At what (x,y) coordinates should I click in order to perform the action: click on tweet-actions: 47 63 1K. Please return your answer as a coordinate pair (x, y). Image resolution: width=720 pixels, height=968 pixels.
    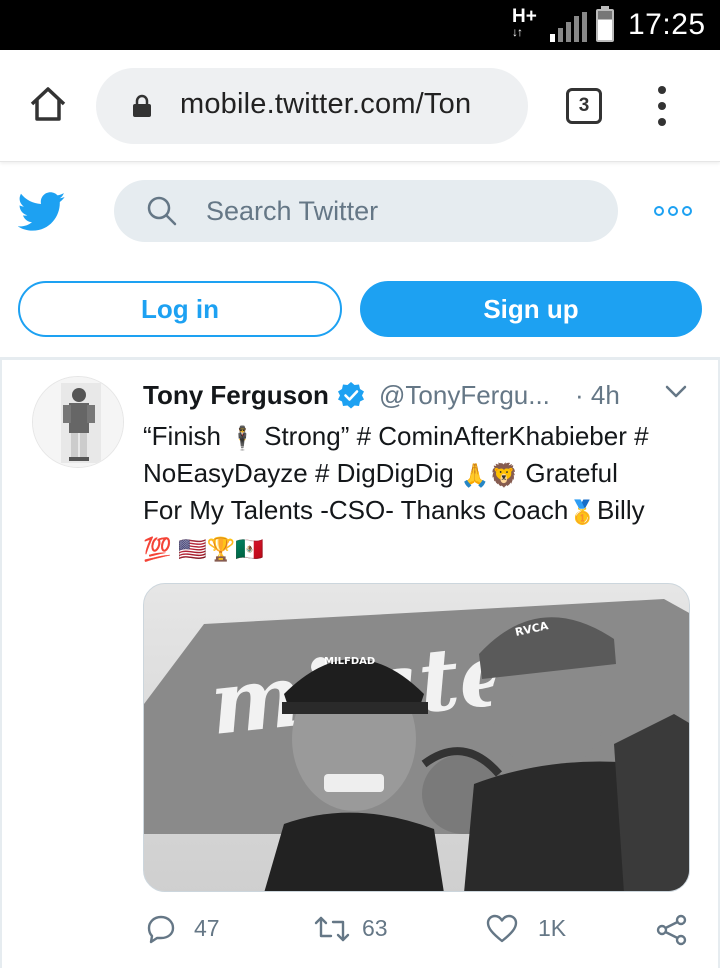
    Looking at the image, I should click on (360, 928).